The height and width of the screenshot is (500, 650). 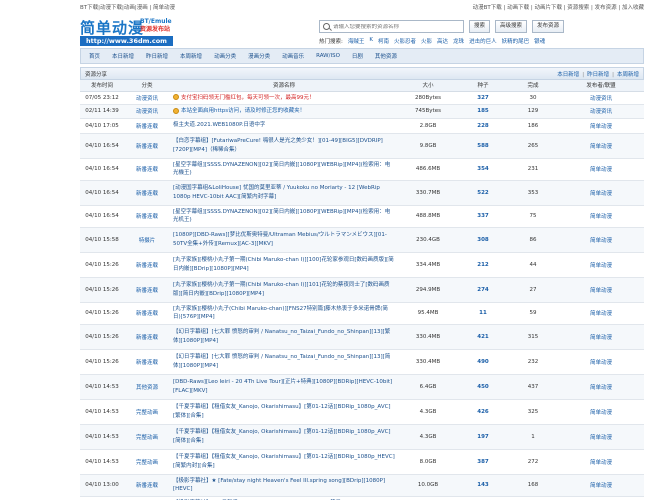 What do you see at coordinates (147, 240) in the screenshot?
I see `cell-category: 特摄片` at bounding box center [147, 240].